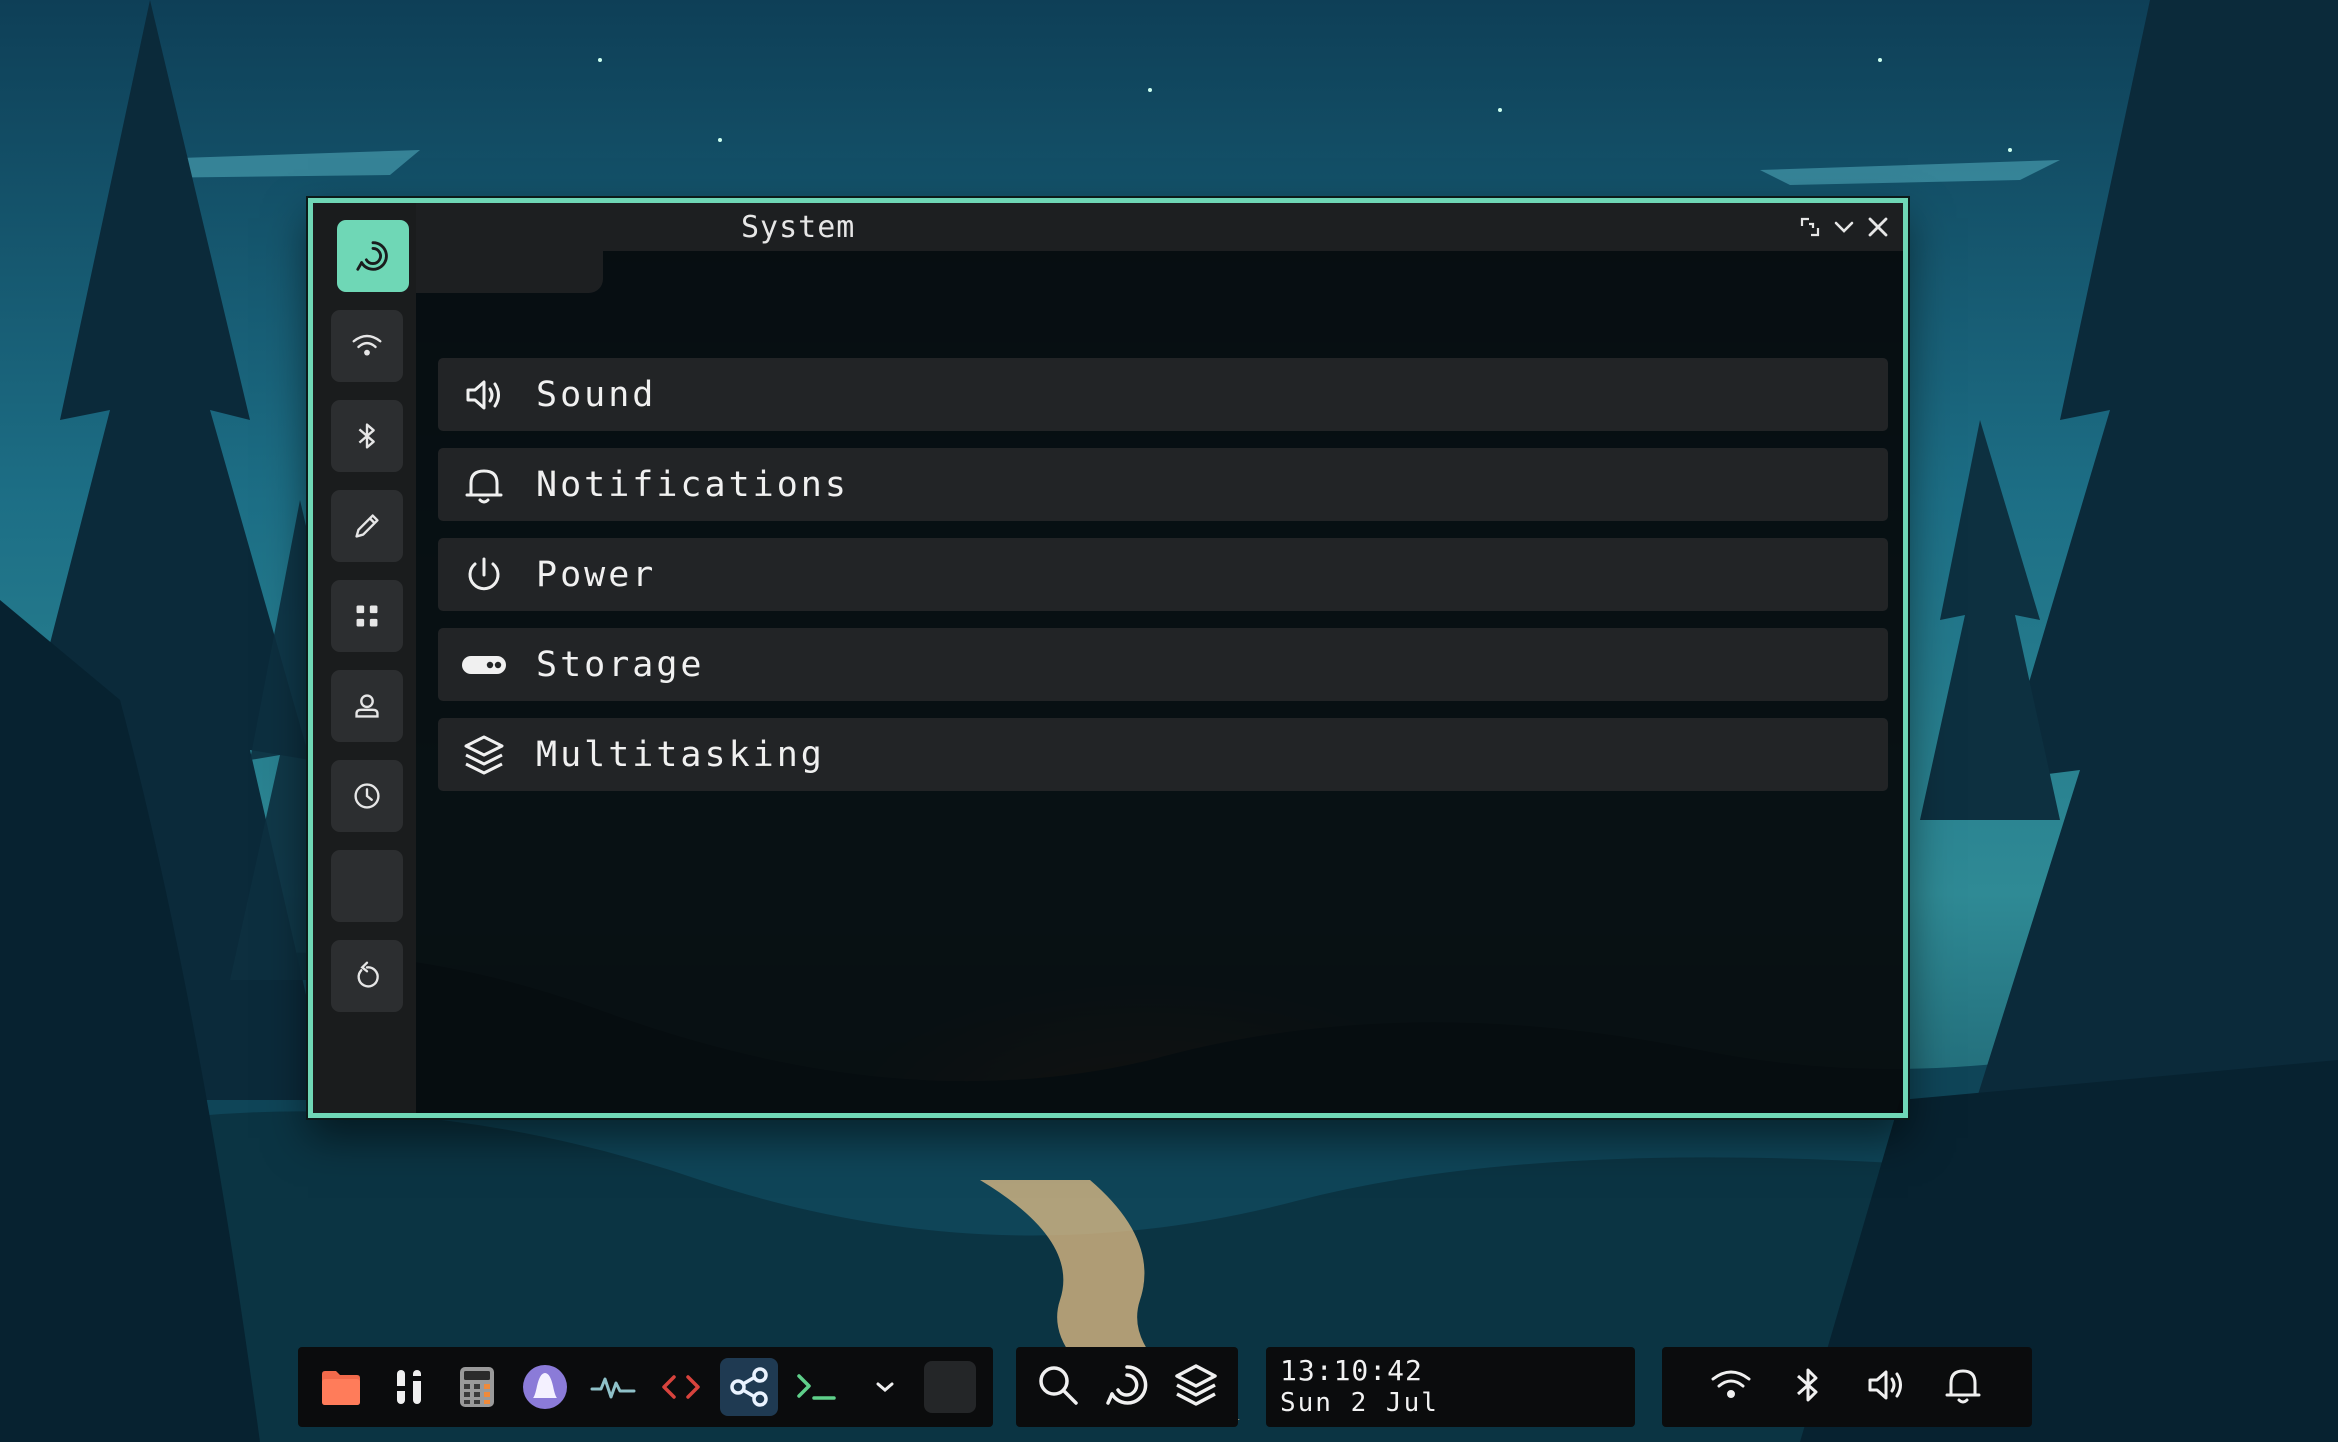 The image size is (2338, 1442). What do you see at coordinates (596, 574) in the screenshot?
I see `settings-item-label: Power` at bounding box center [596, 574].